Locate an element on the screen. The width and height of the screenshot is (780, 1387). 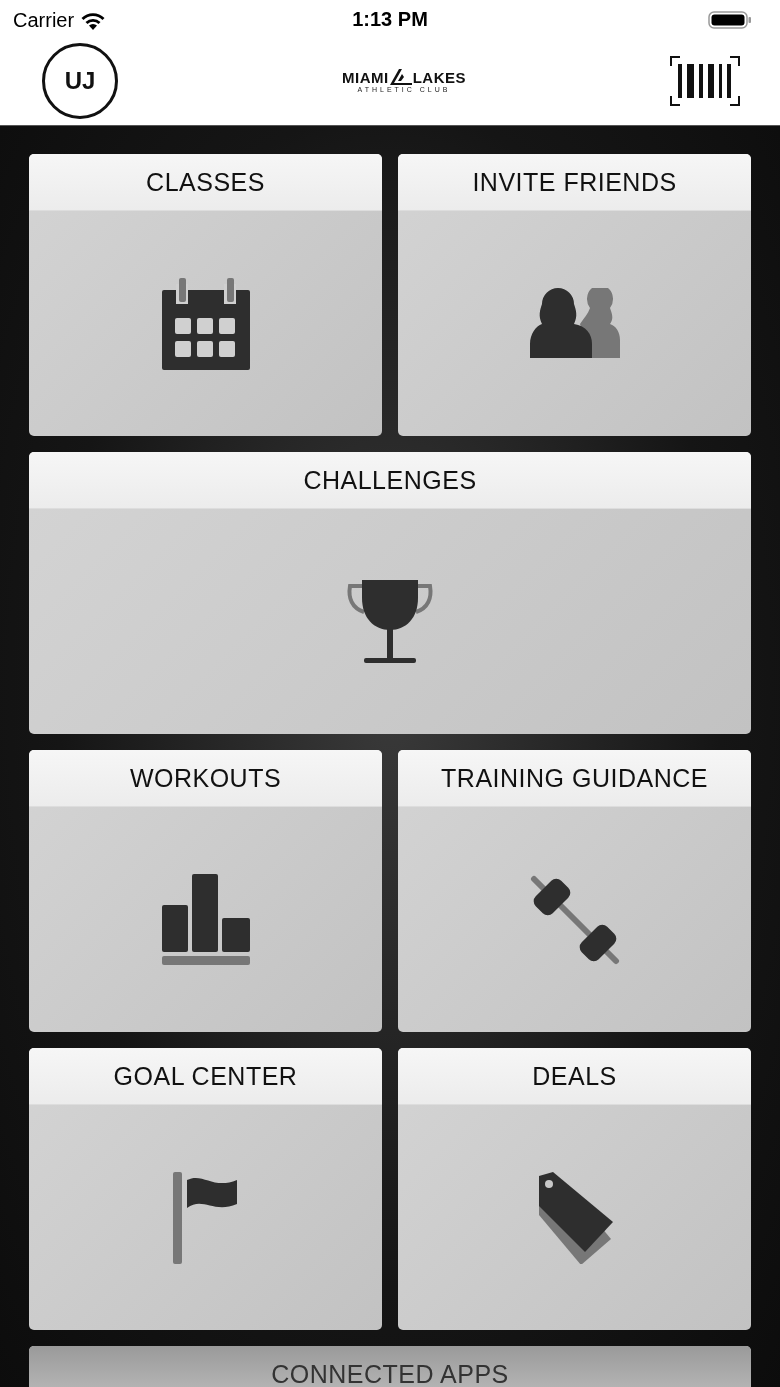
avatar-button: UJ is located at coordinates (80, 80).